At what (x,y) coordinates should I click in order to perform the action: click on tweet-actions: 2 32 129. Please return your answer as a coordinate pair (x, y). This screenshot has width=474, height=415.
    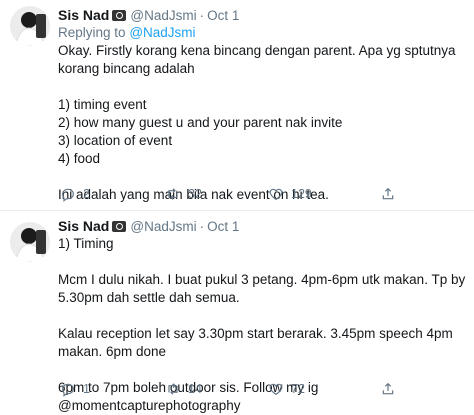
    Looking at the image, I should click on (248, 195).